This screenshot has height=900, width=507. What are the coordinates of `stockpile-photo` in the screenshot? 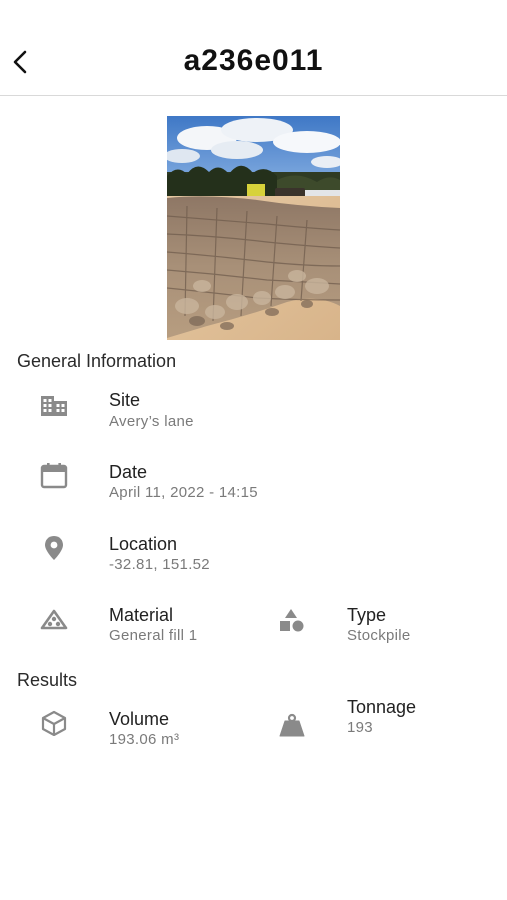 It's located at (253, 228).